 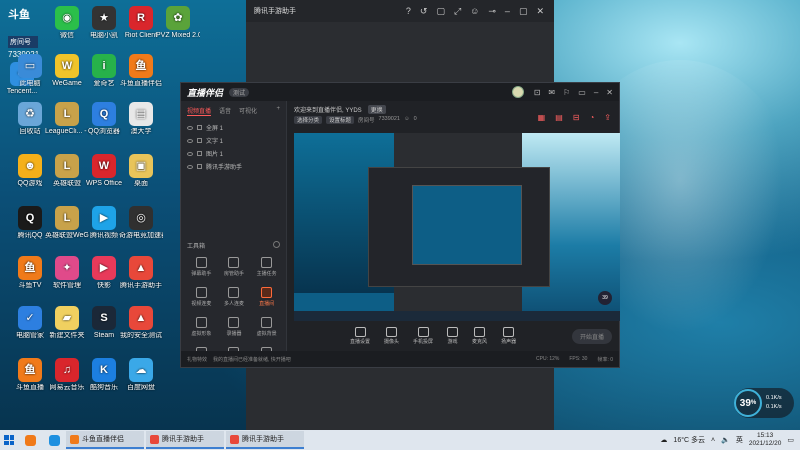 What do you see at coordinates (30, 440) in the screenshot?
I see `taskbar-pin-browser` at bounding box center [30, 440].